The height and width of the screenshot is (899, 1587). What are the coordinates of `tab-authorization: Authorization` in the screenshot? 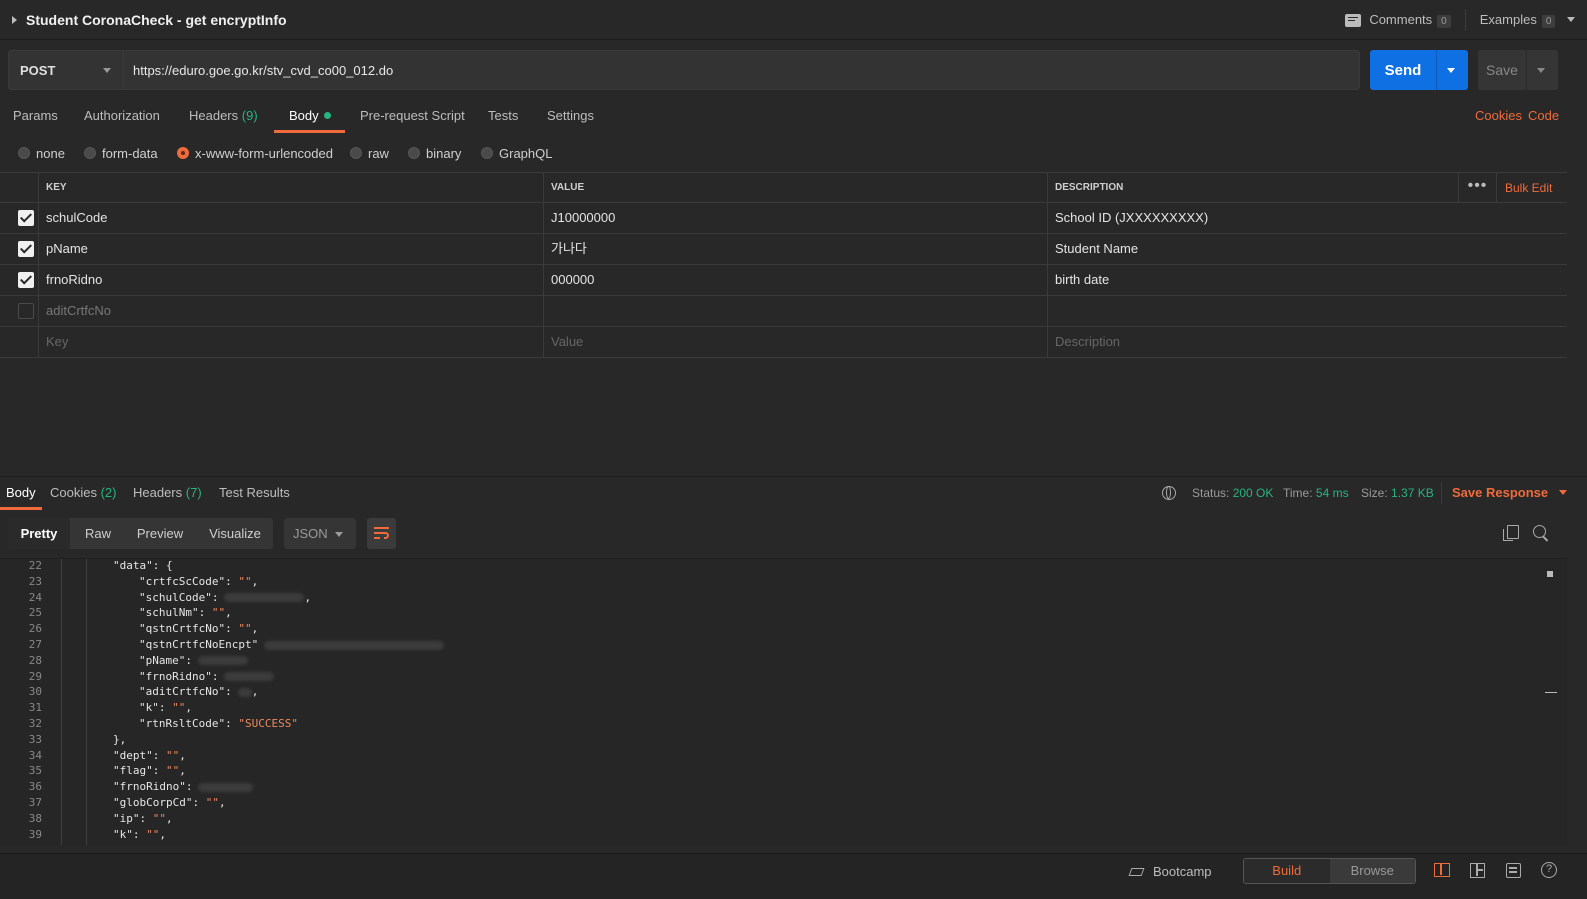 It's located at (122, 116).